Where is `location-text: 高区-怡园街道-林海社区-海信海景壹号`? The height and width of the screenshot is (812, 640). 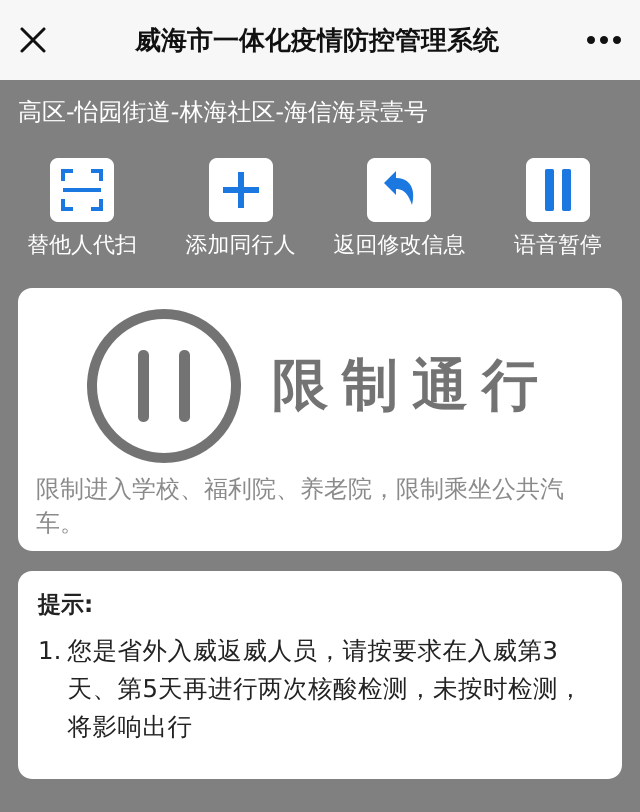
location-text: 高区-怡园街道-林海社区-海信海景壹号 is located at coordinates (223, 112).